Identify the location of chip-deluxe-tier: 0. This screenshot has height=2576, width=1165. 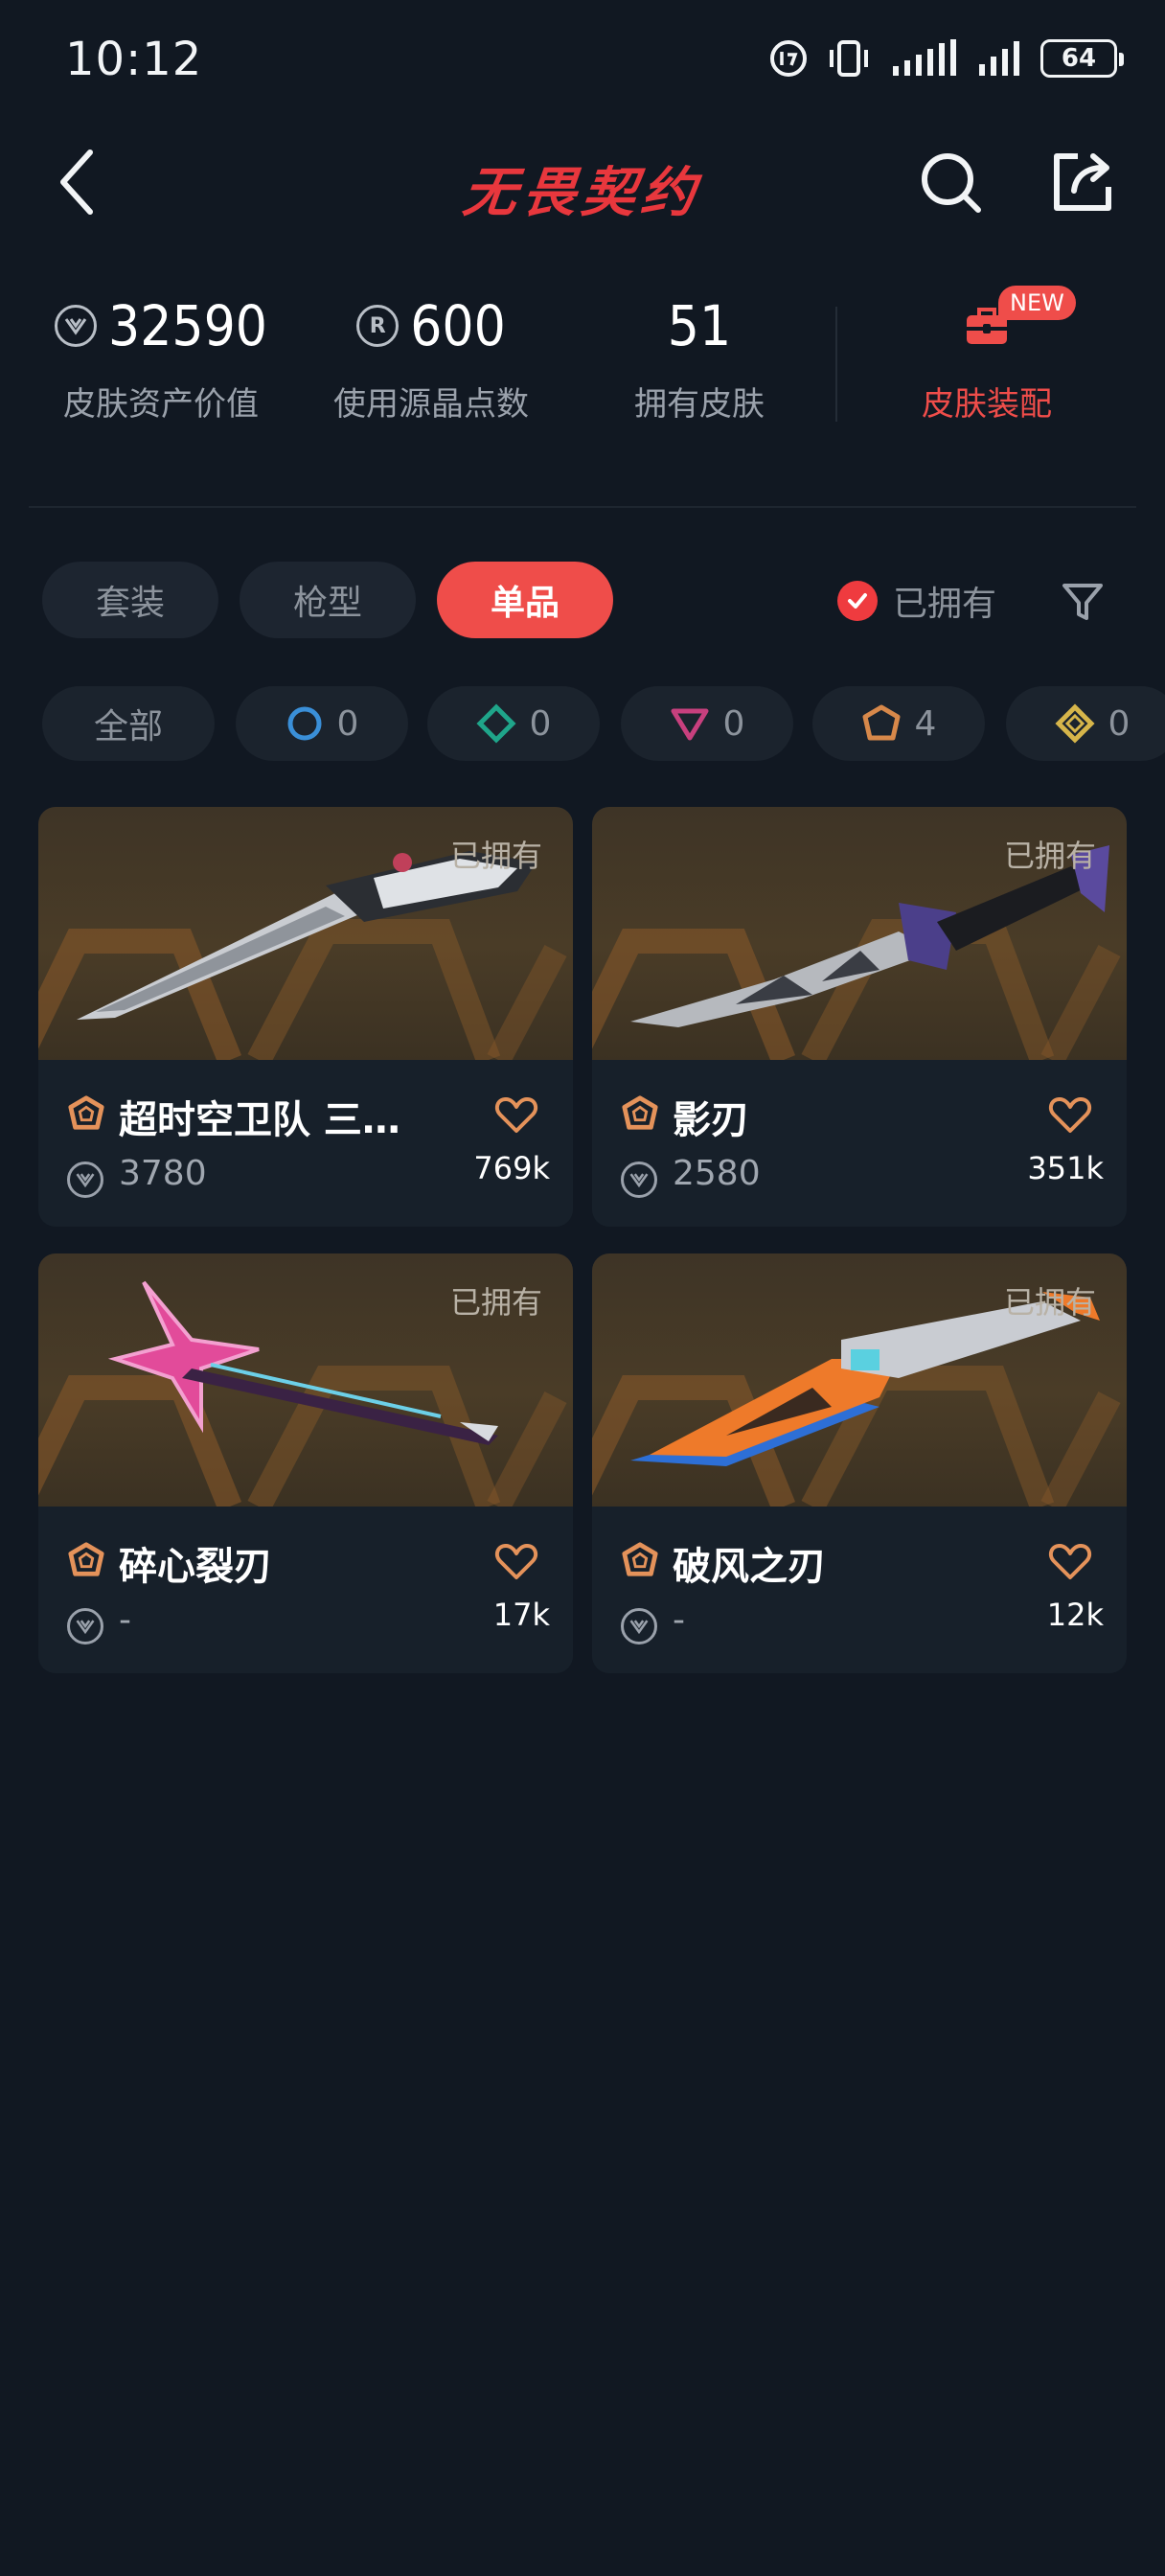
(513, 723).